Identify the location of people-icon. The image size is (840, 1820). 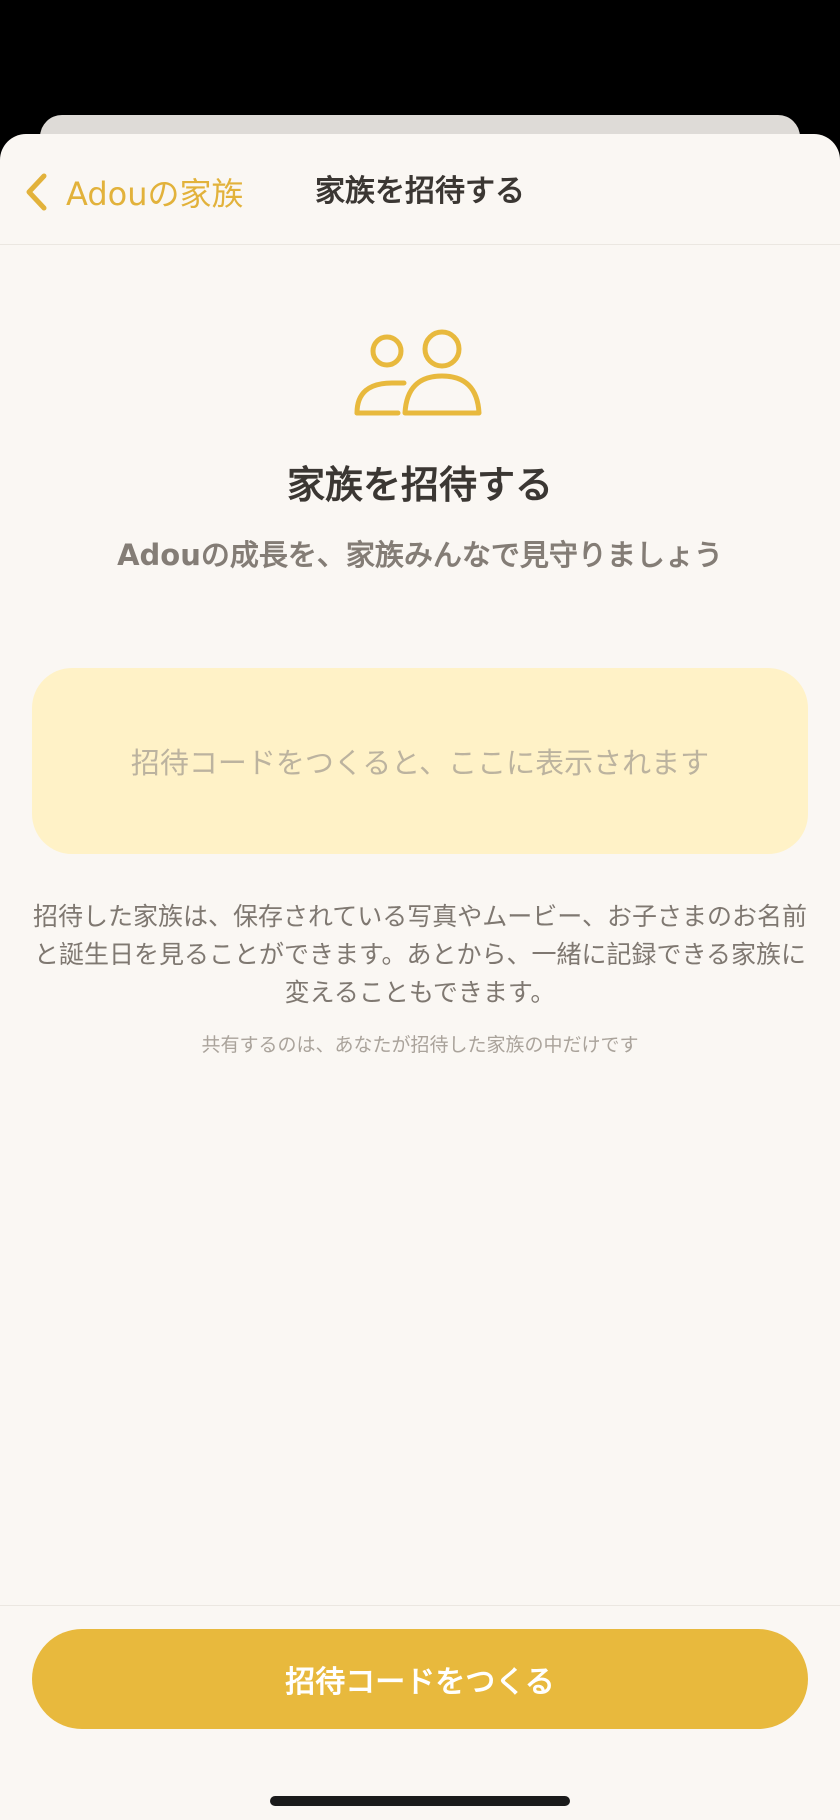
(420, 374).